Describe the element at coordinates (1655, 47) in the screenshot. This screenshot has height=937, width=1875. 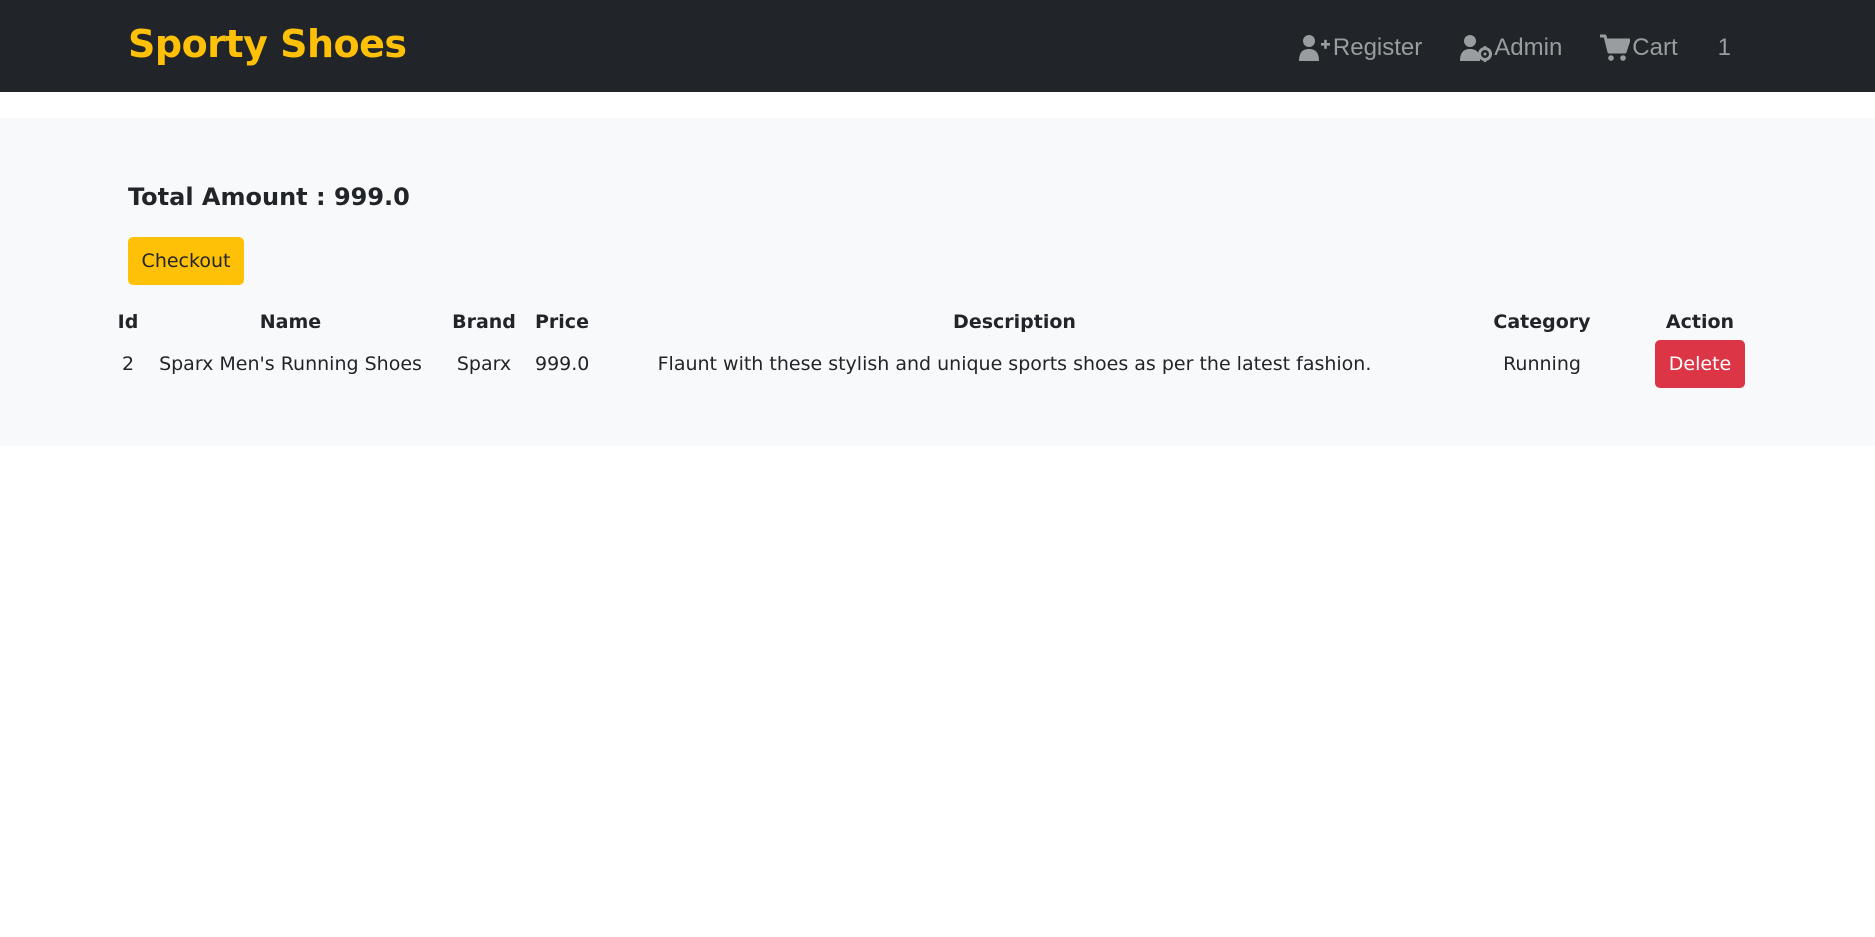
I see `nav-link-cart-label: Cart` at that location.